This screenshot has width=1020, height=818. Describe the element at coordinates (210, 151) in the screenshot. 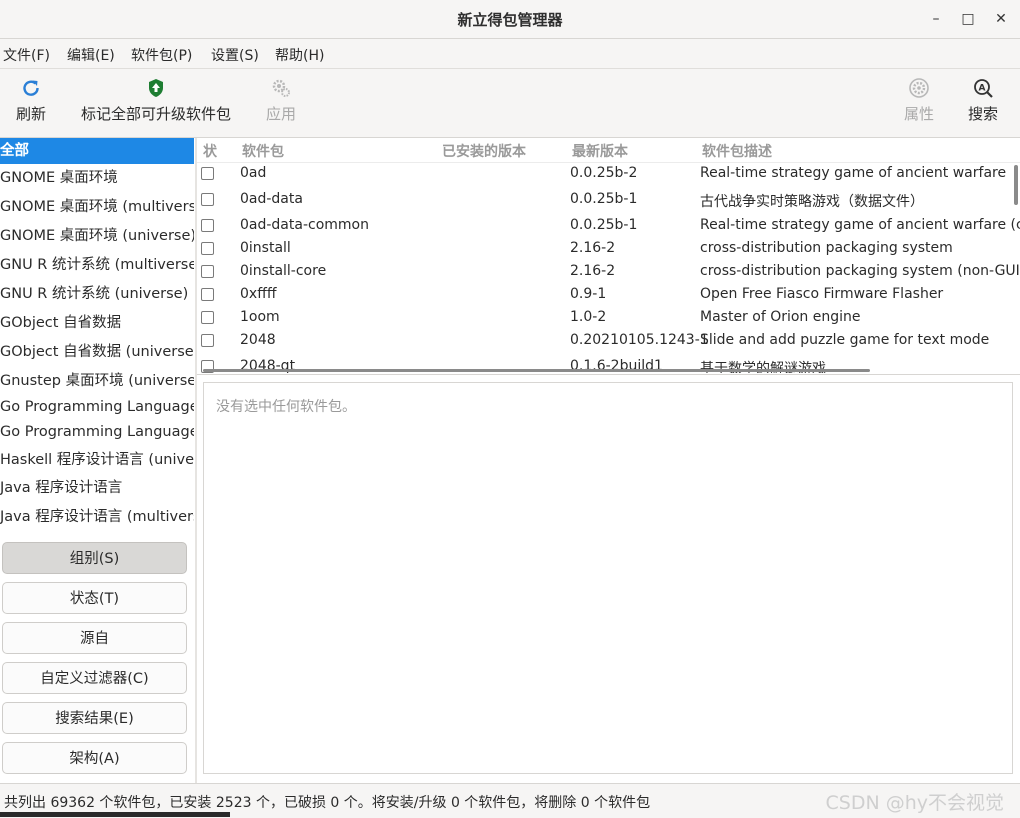

I see `column-status: 状` at that location.